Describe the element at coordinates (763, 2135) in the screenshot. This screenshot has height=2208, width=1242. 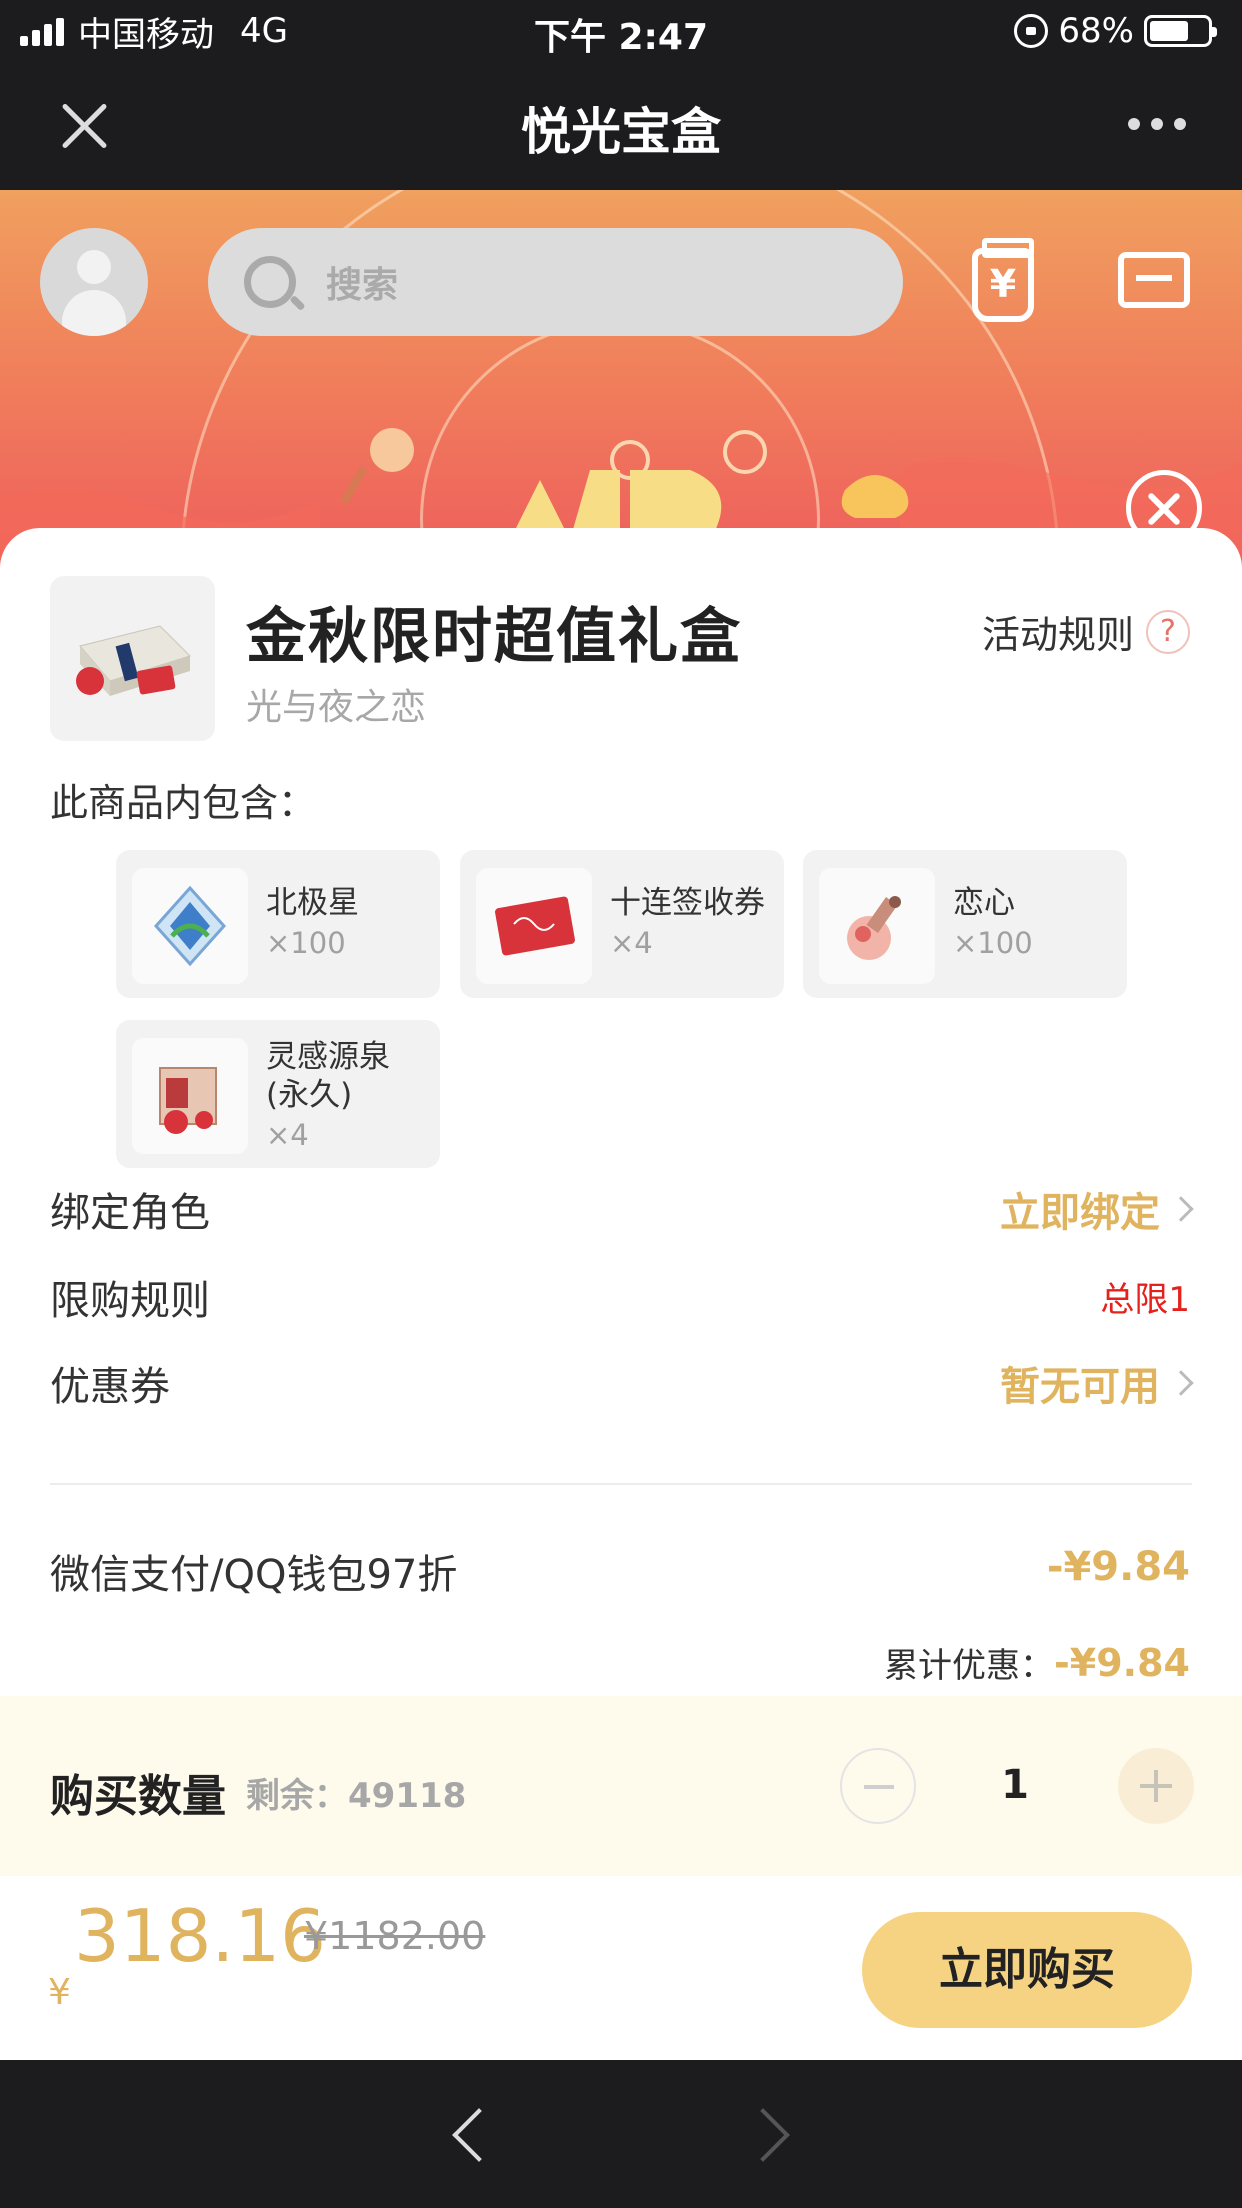
I see `forward-icon` at that location.